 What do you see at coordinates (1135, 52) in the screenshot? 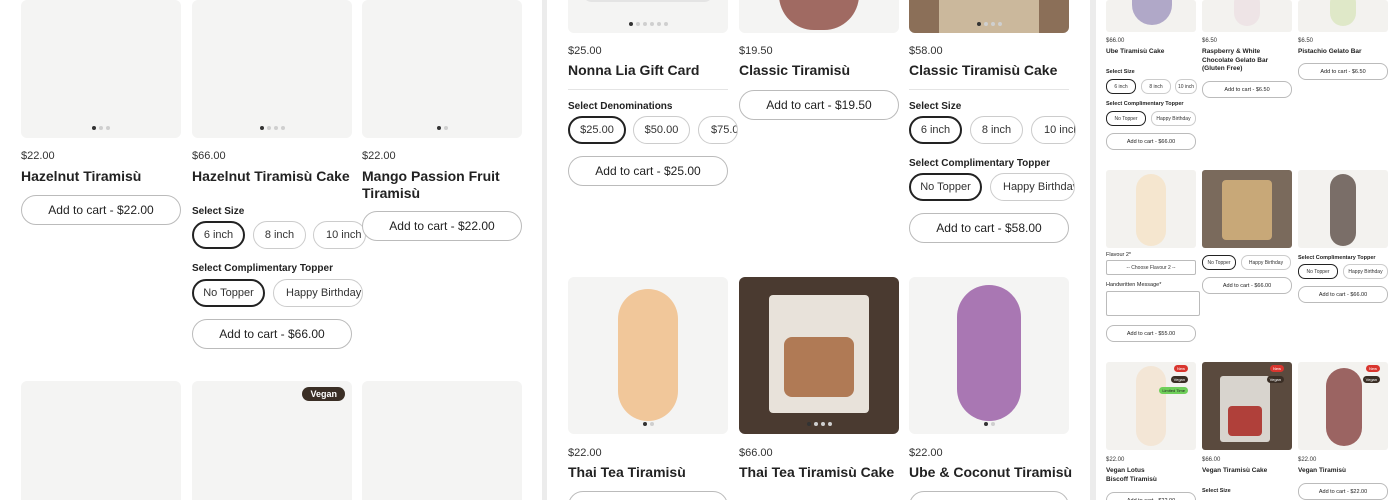
I see `product-title: Ube Tiramisù Cake` at bounding box center [1135, 52].